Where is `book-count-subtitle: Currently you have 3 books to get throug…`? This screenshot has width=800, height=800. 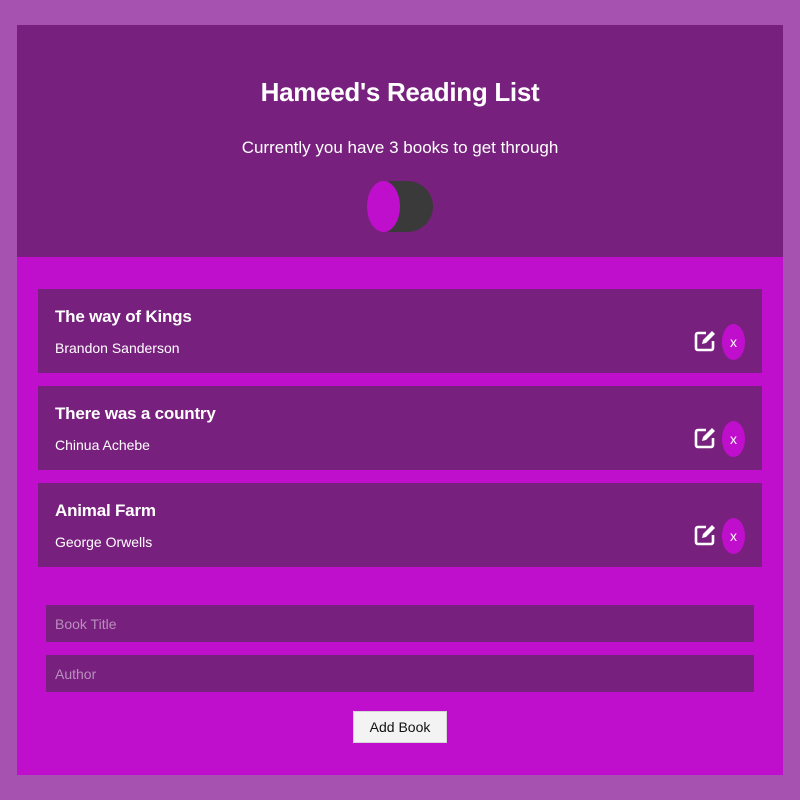
book-count-subtitle: Currently you have 3 books to get throug… is located at coordinates (400, 147).